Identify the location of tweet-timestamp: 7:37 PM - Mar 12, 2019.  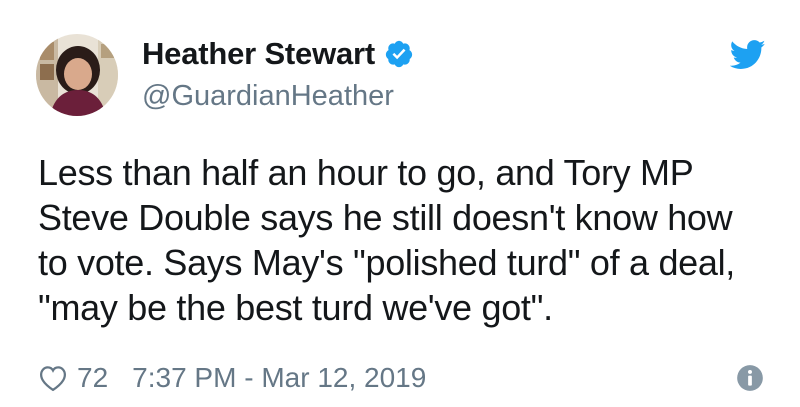
(279, 378).